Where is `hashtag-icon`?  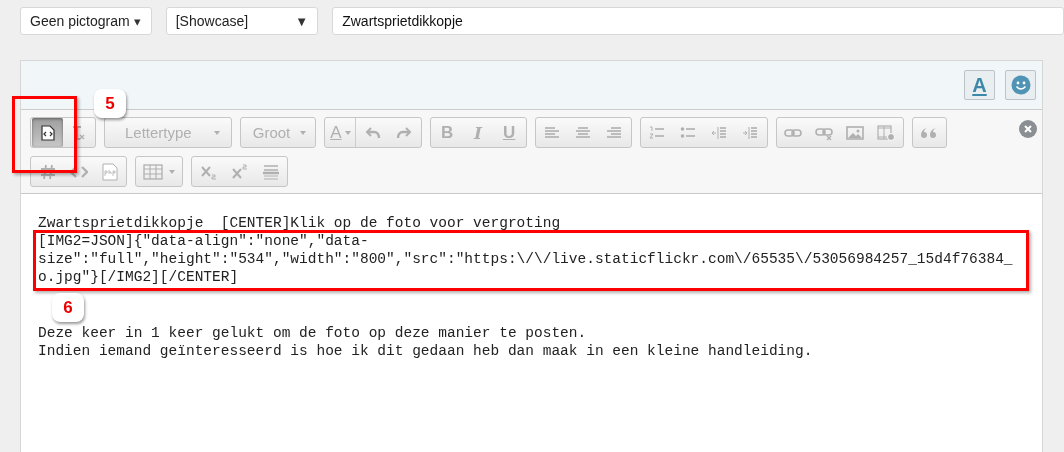 hashtag-icon is located at coordinates (47, 171).